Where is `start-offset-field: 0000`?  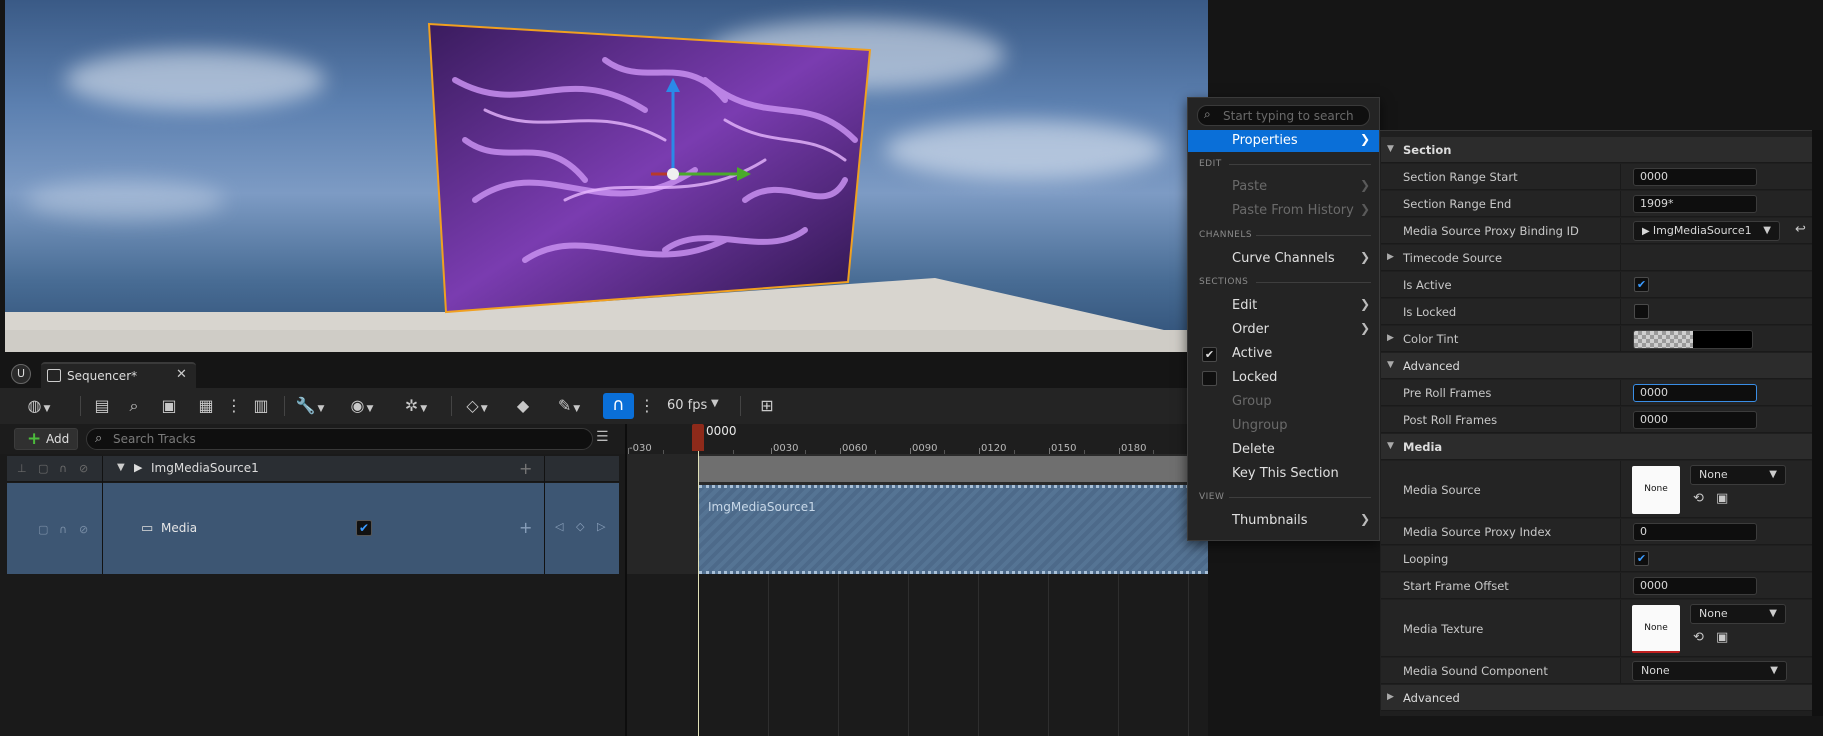
start-offset-field: 0000 is located at coordinates (1695, 586).